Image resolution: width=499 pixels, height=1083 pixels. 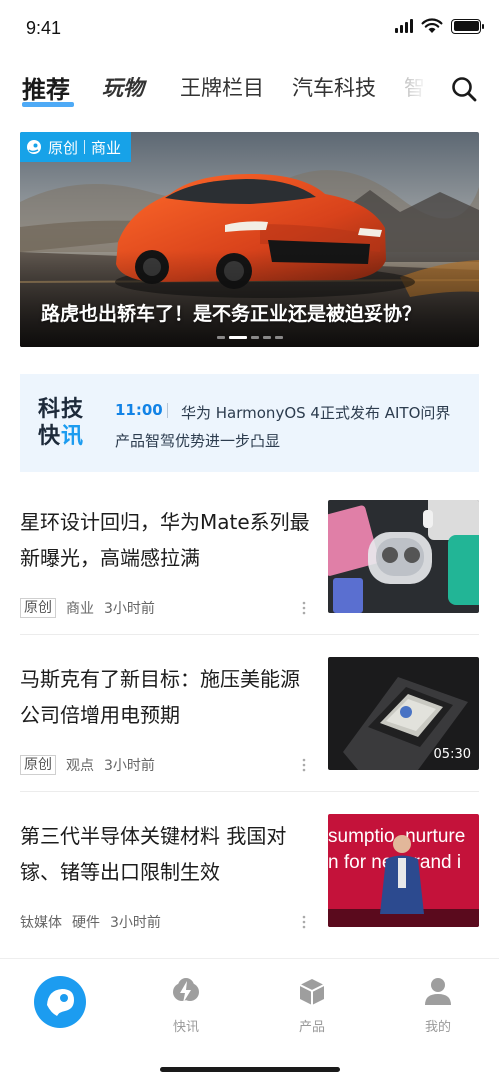 I want to click on flash-headline: 华为 HarmonyOS 4正式发布 AITO问界产品智驾优势进一步凸显, so click(x=283, y=427).